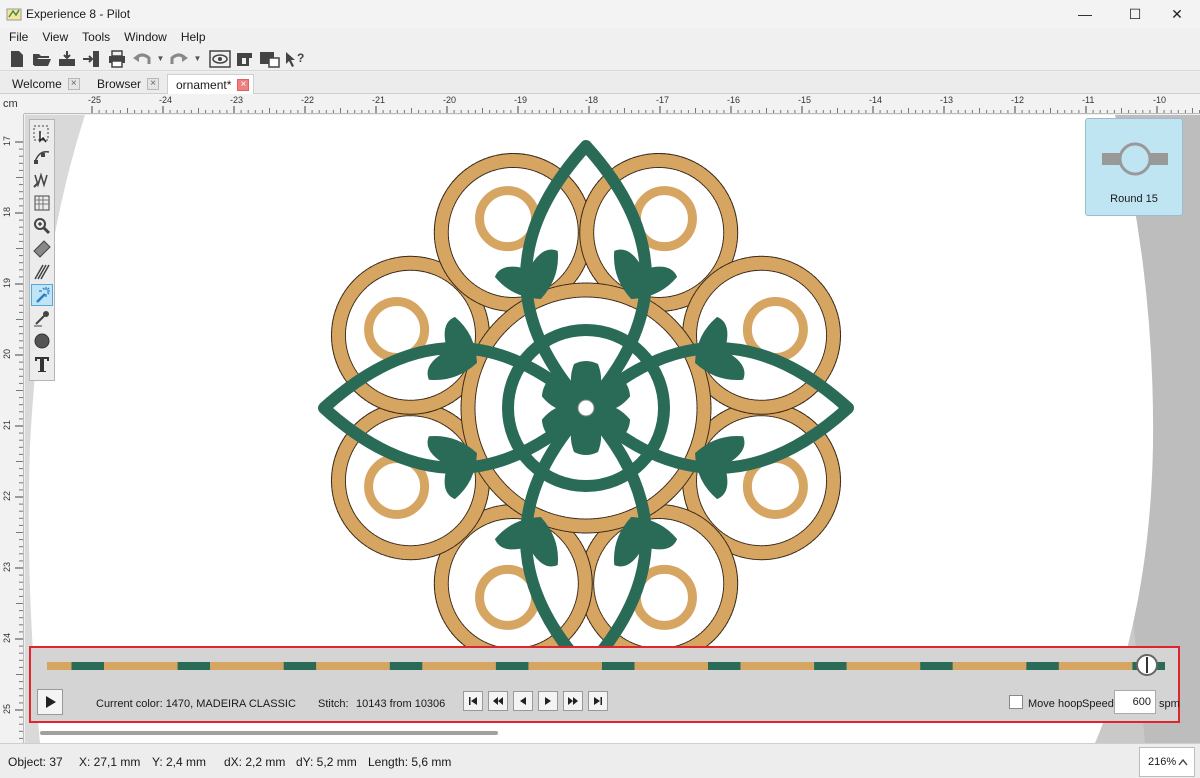 This screenshot has height=778, width=1200. What do you see at coordinates (1135, 702) in the screenshot?
I see `speed-input: 600` at bounding box center [1135, 702].